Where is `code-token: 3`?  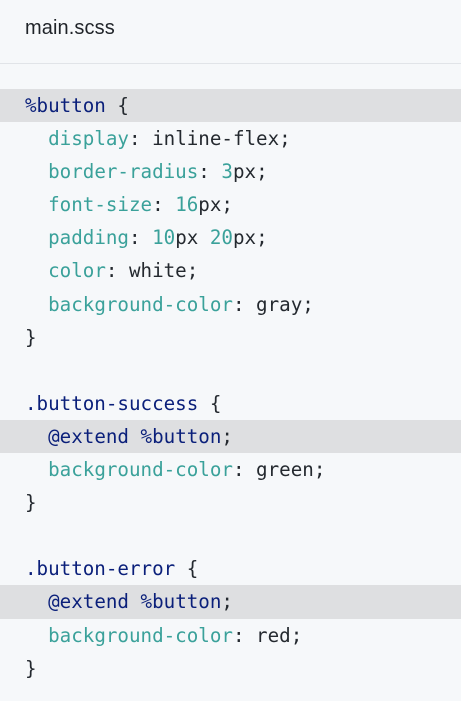 code-token: 3 is located at coordinates (227, 172).